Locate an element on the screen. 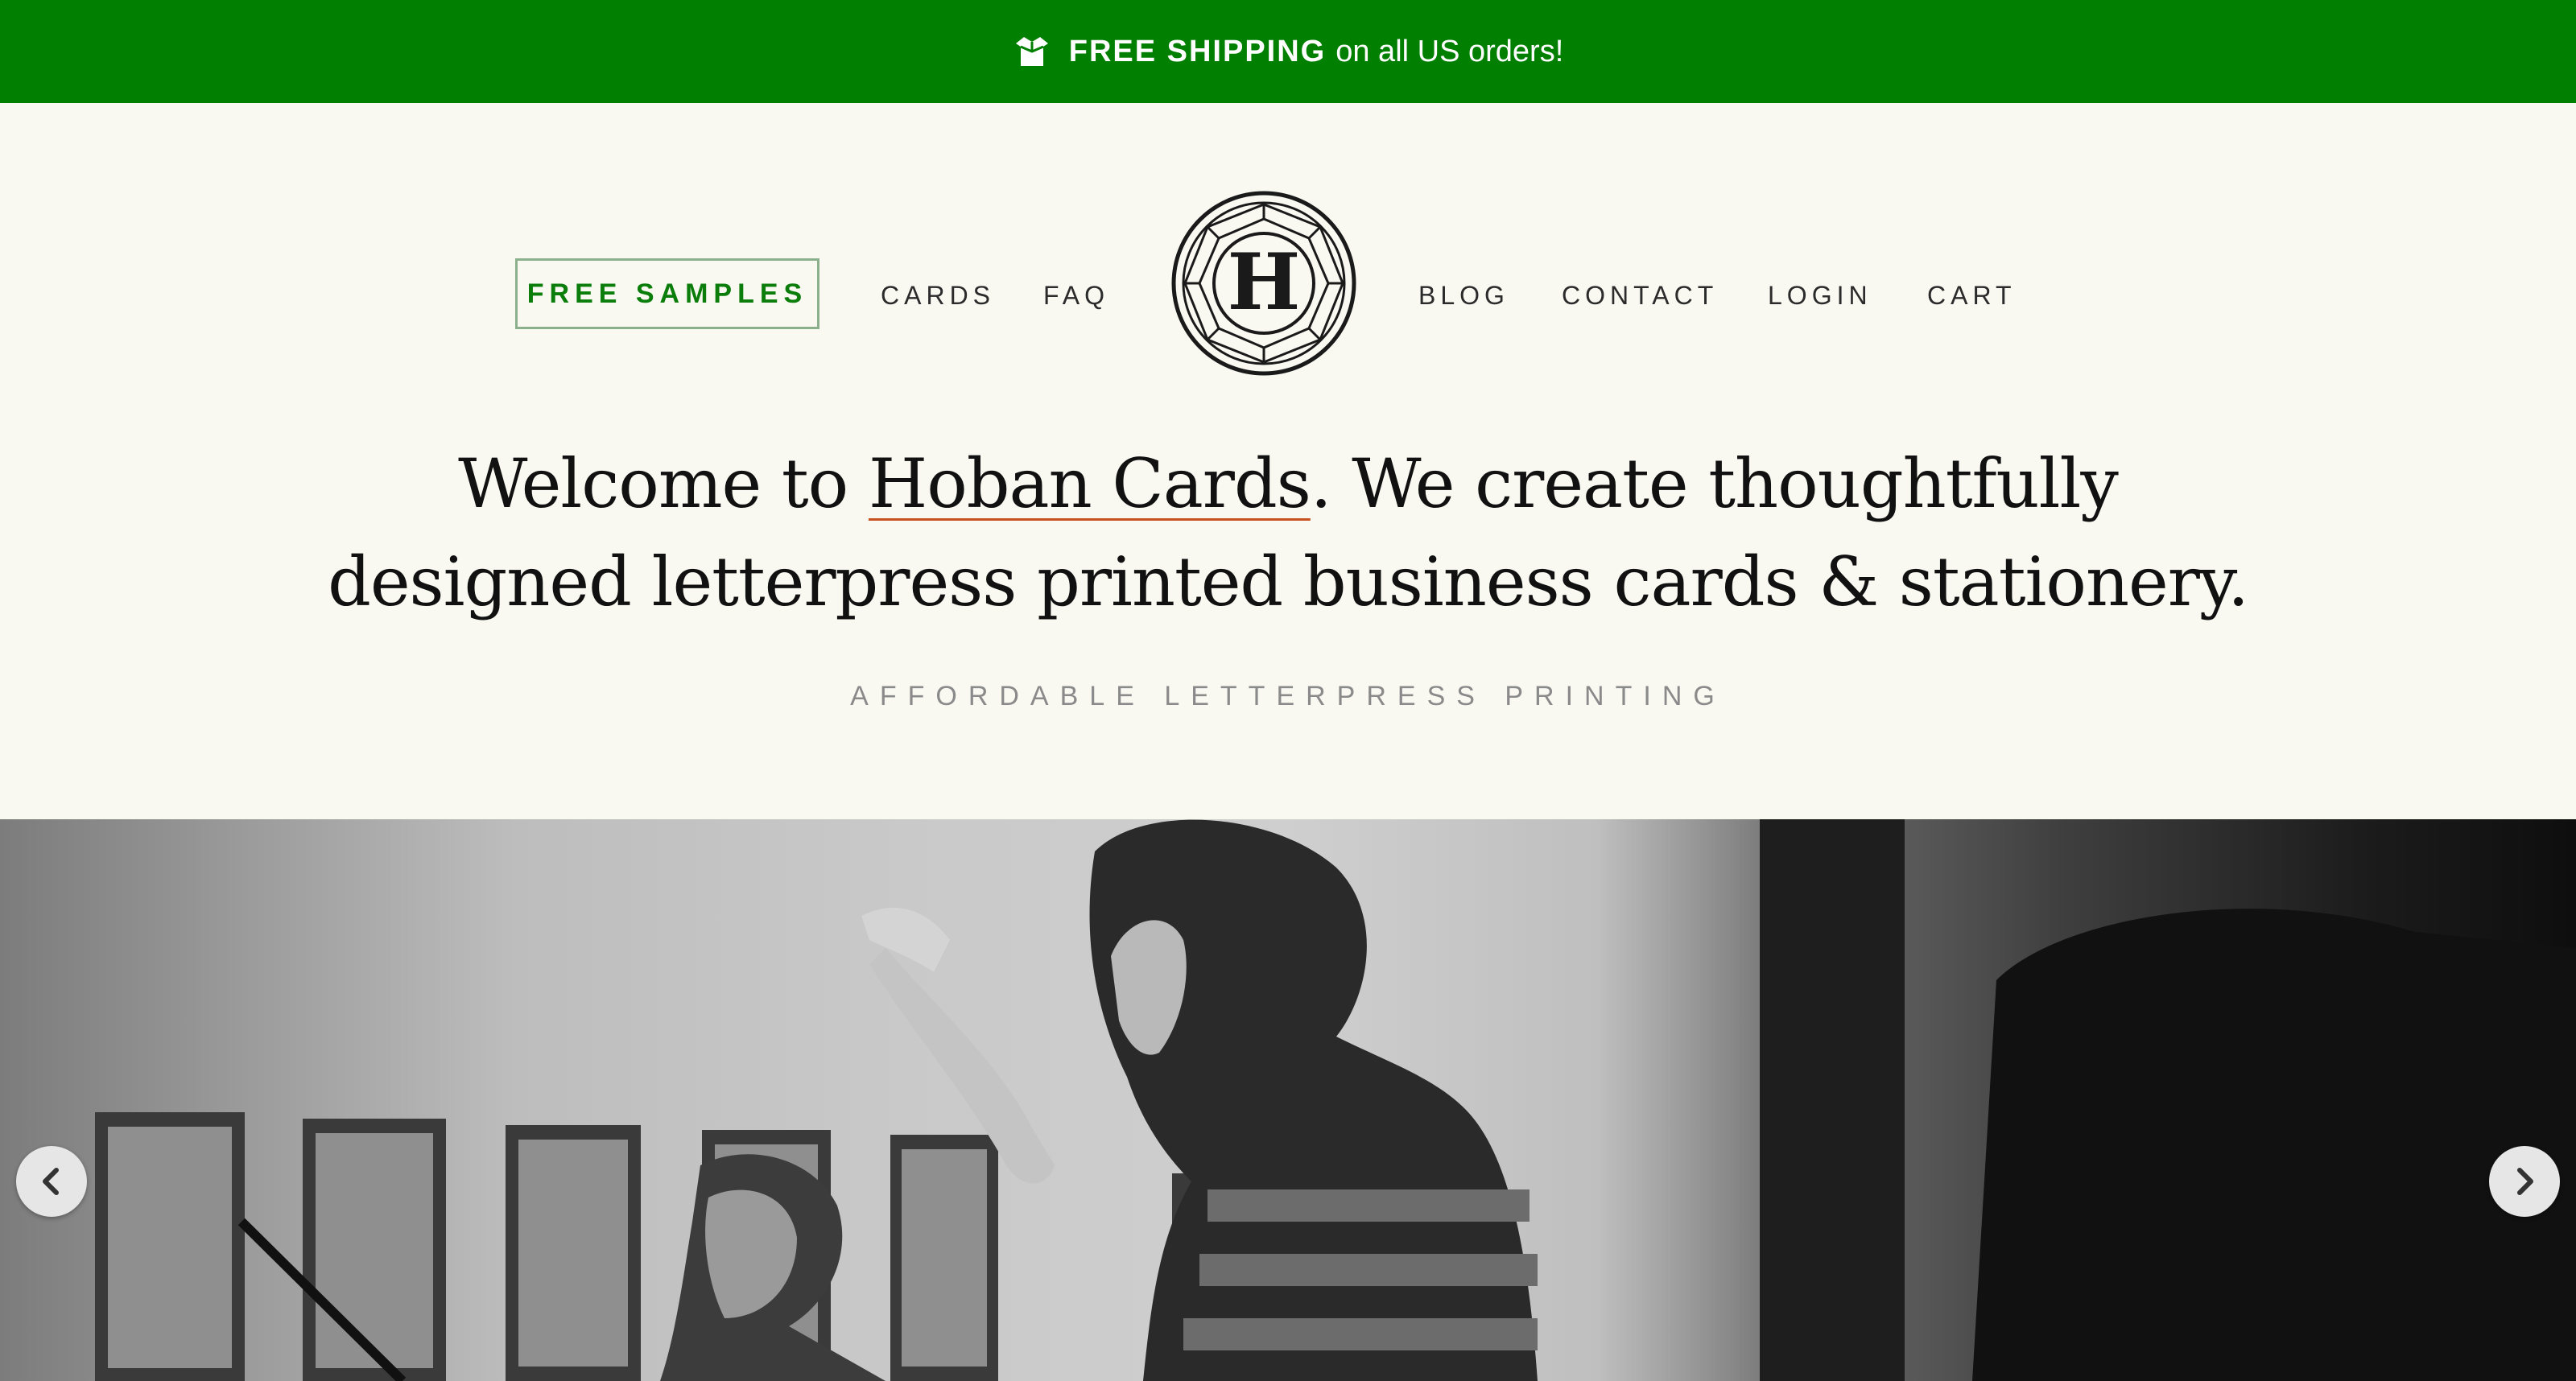  shipping-banner: FREE SHIPPING on all US orders! is located at coordinates (1288, 51).